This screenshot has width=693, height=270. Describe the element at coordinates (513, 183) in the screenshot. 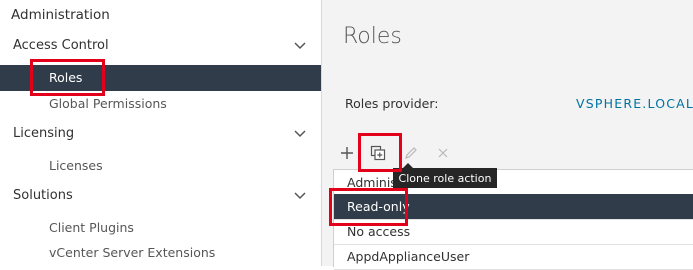

I see `list-item: Adminis` at that location.